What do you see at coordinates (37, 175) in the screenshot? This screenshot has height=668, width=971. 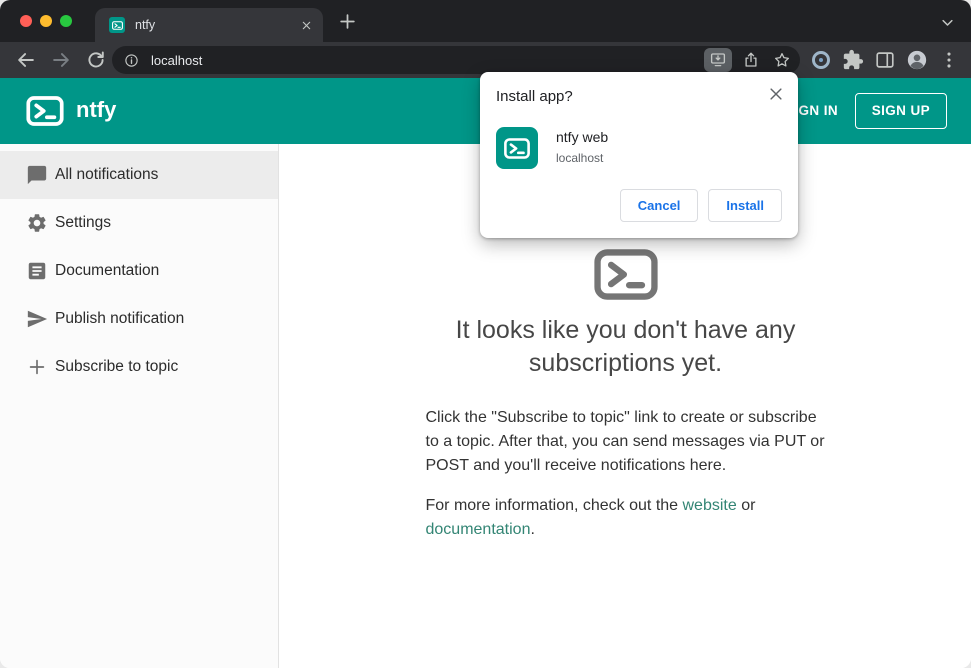 I see `chat-bubble-icon` at bounding box center [37, 175].